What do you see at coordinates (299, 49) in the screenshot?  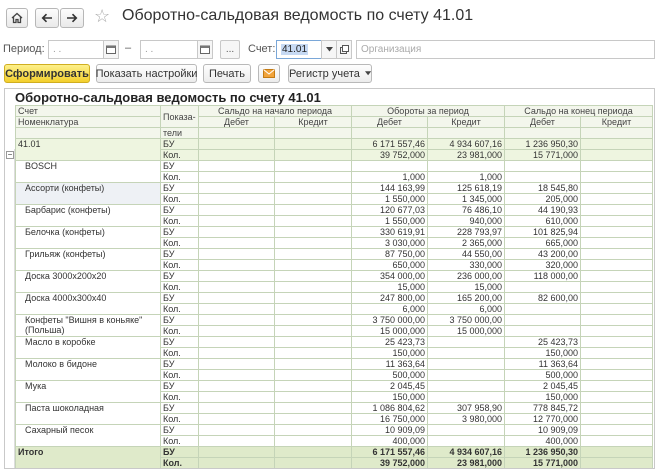 I see `account-field: 41.01` at bounding box center [299, 49].